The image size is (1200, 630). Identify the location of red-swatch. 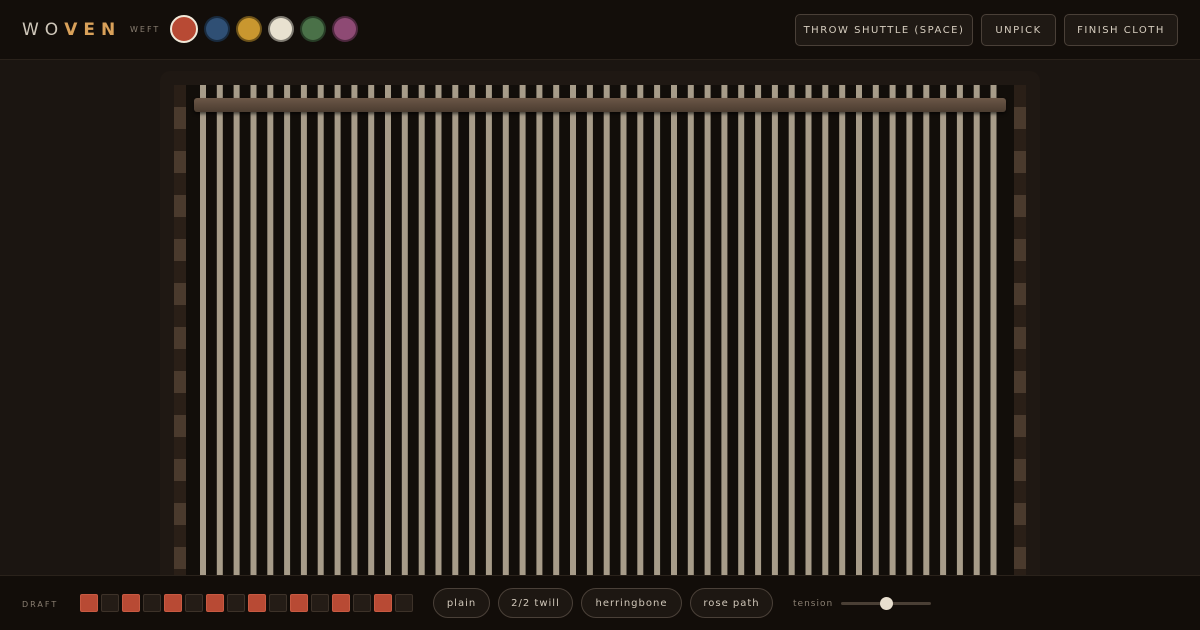
(184, 29).